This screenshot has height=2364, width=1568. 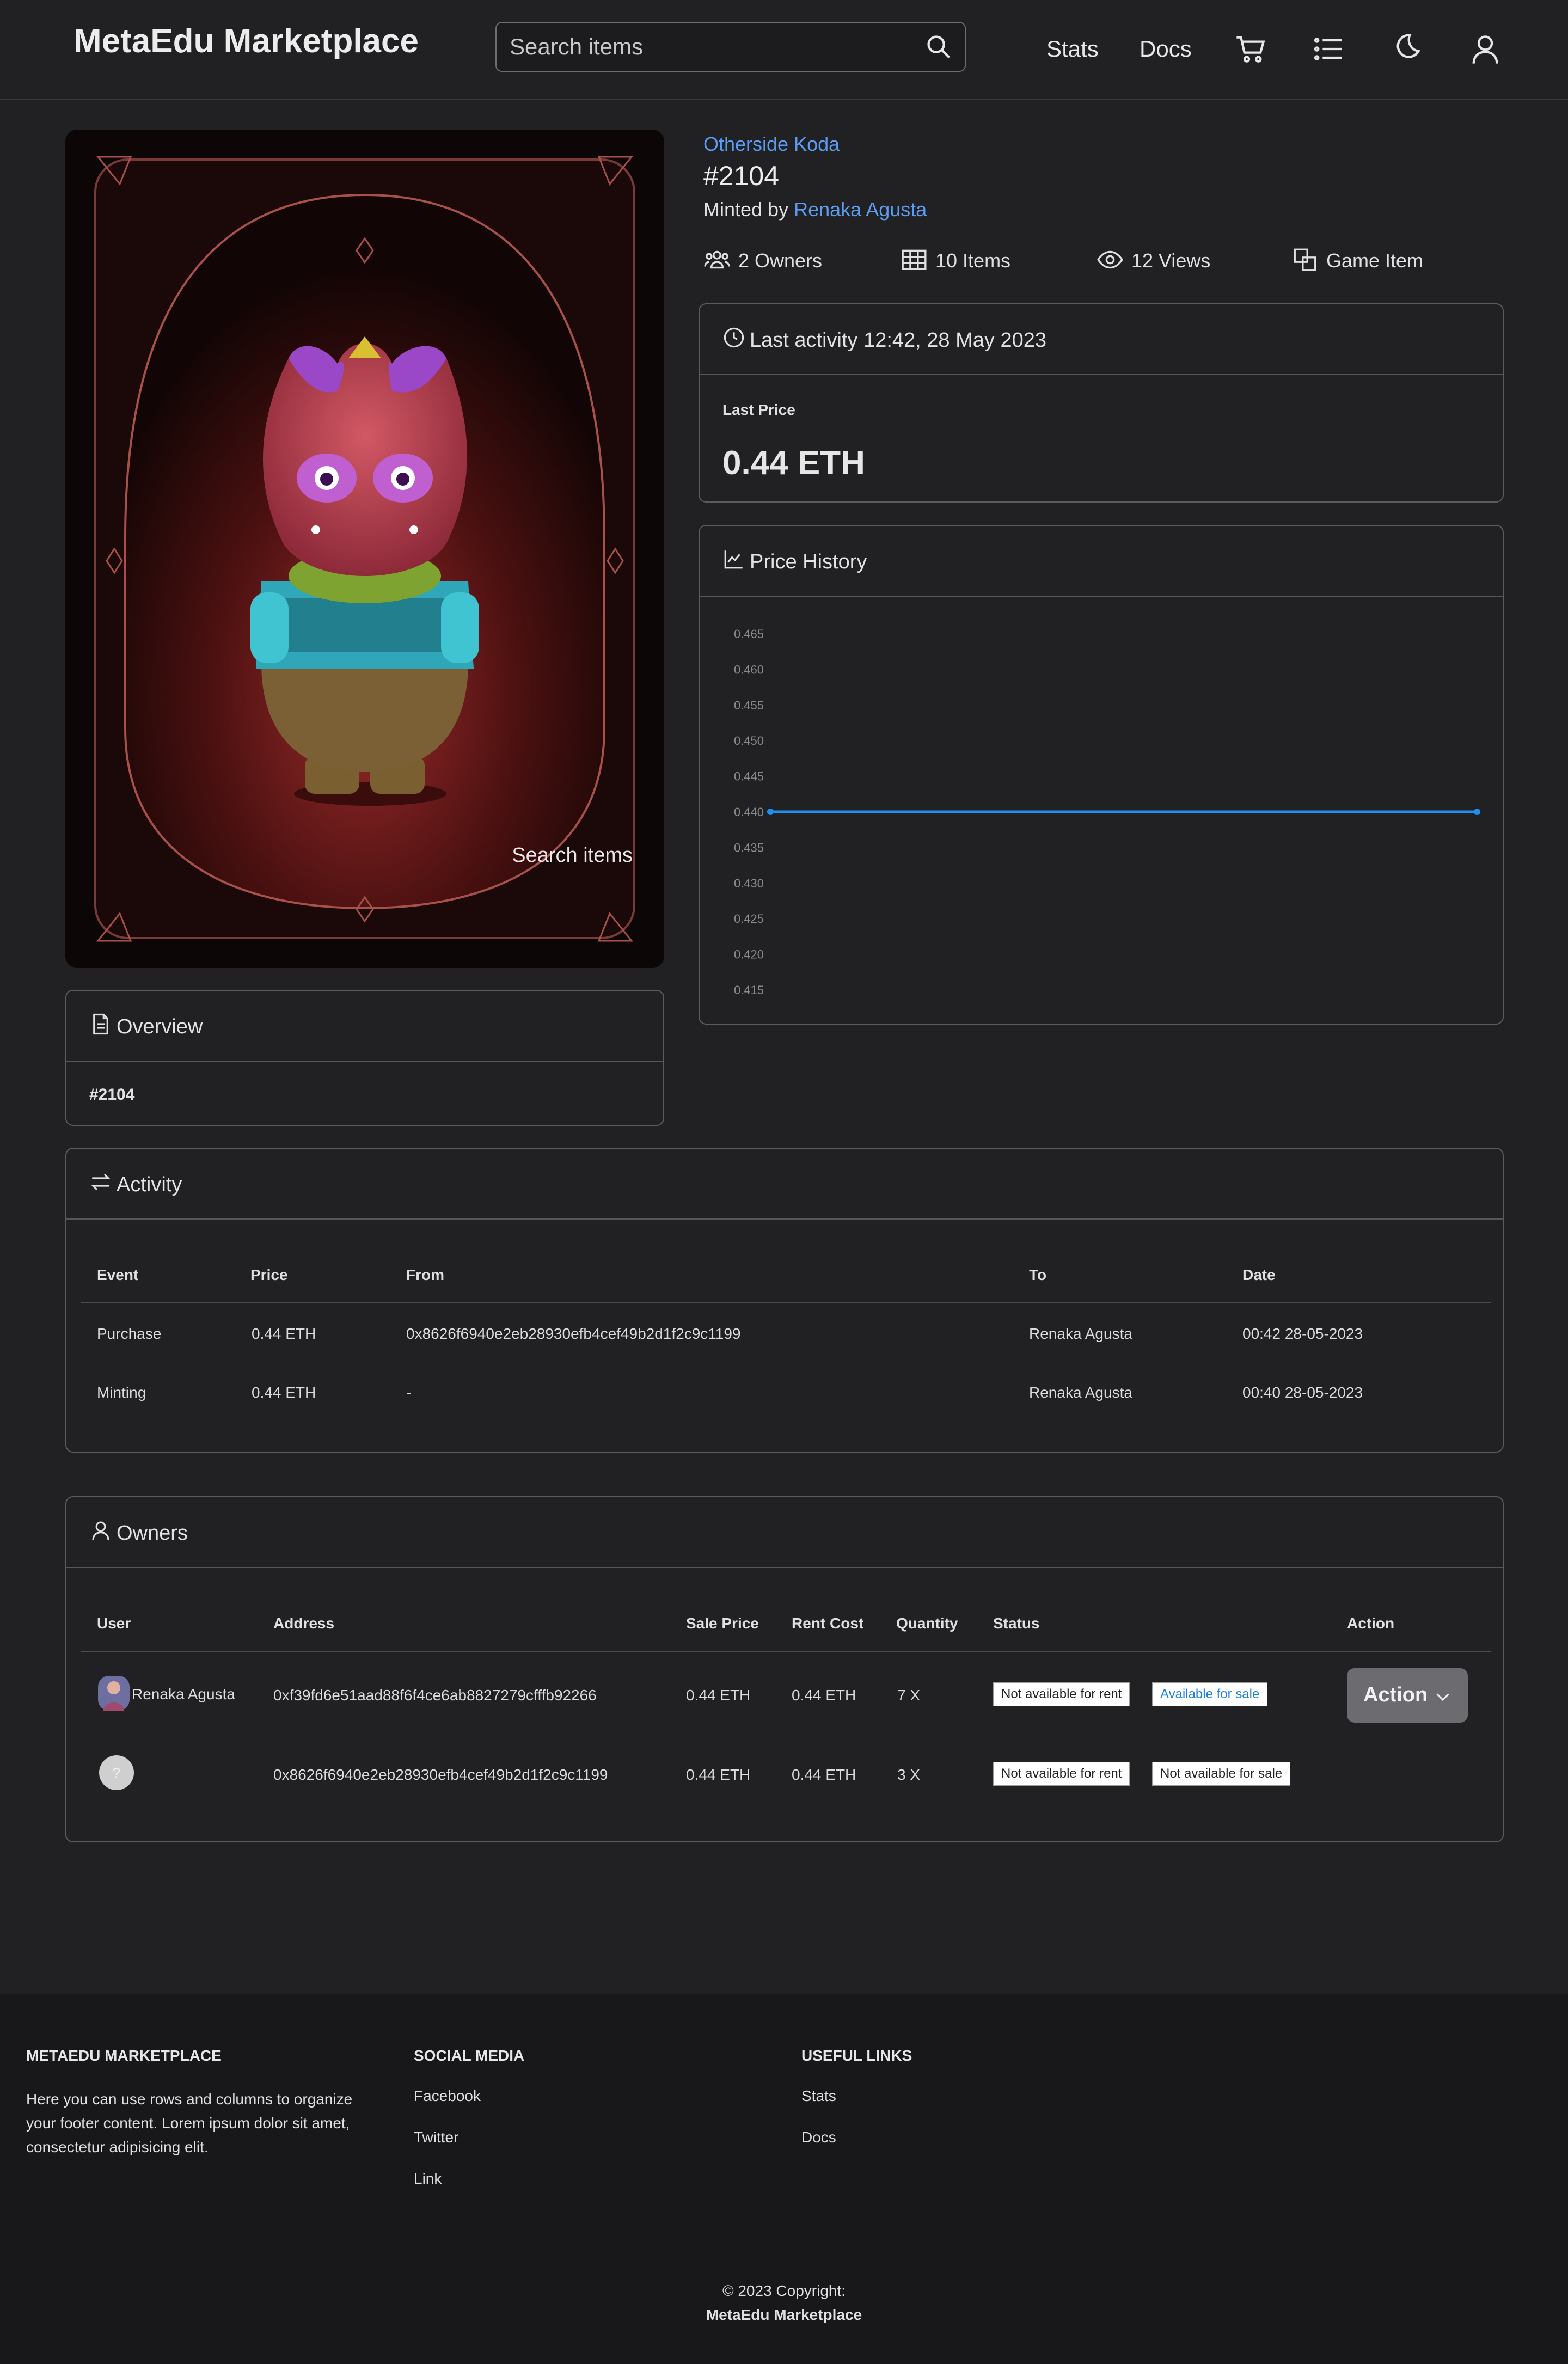 I want to click on footer-heading-useful: USEFUL LINKS, so click(x=856, y=2056).